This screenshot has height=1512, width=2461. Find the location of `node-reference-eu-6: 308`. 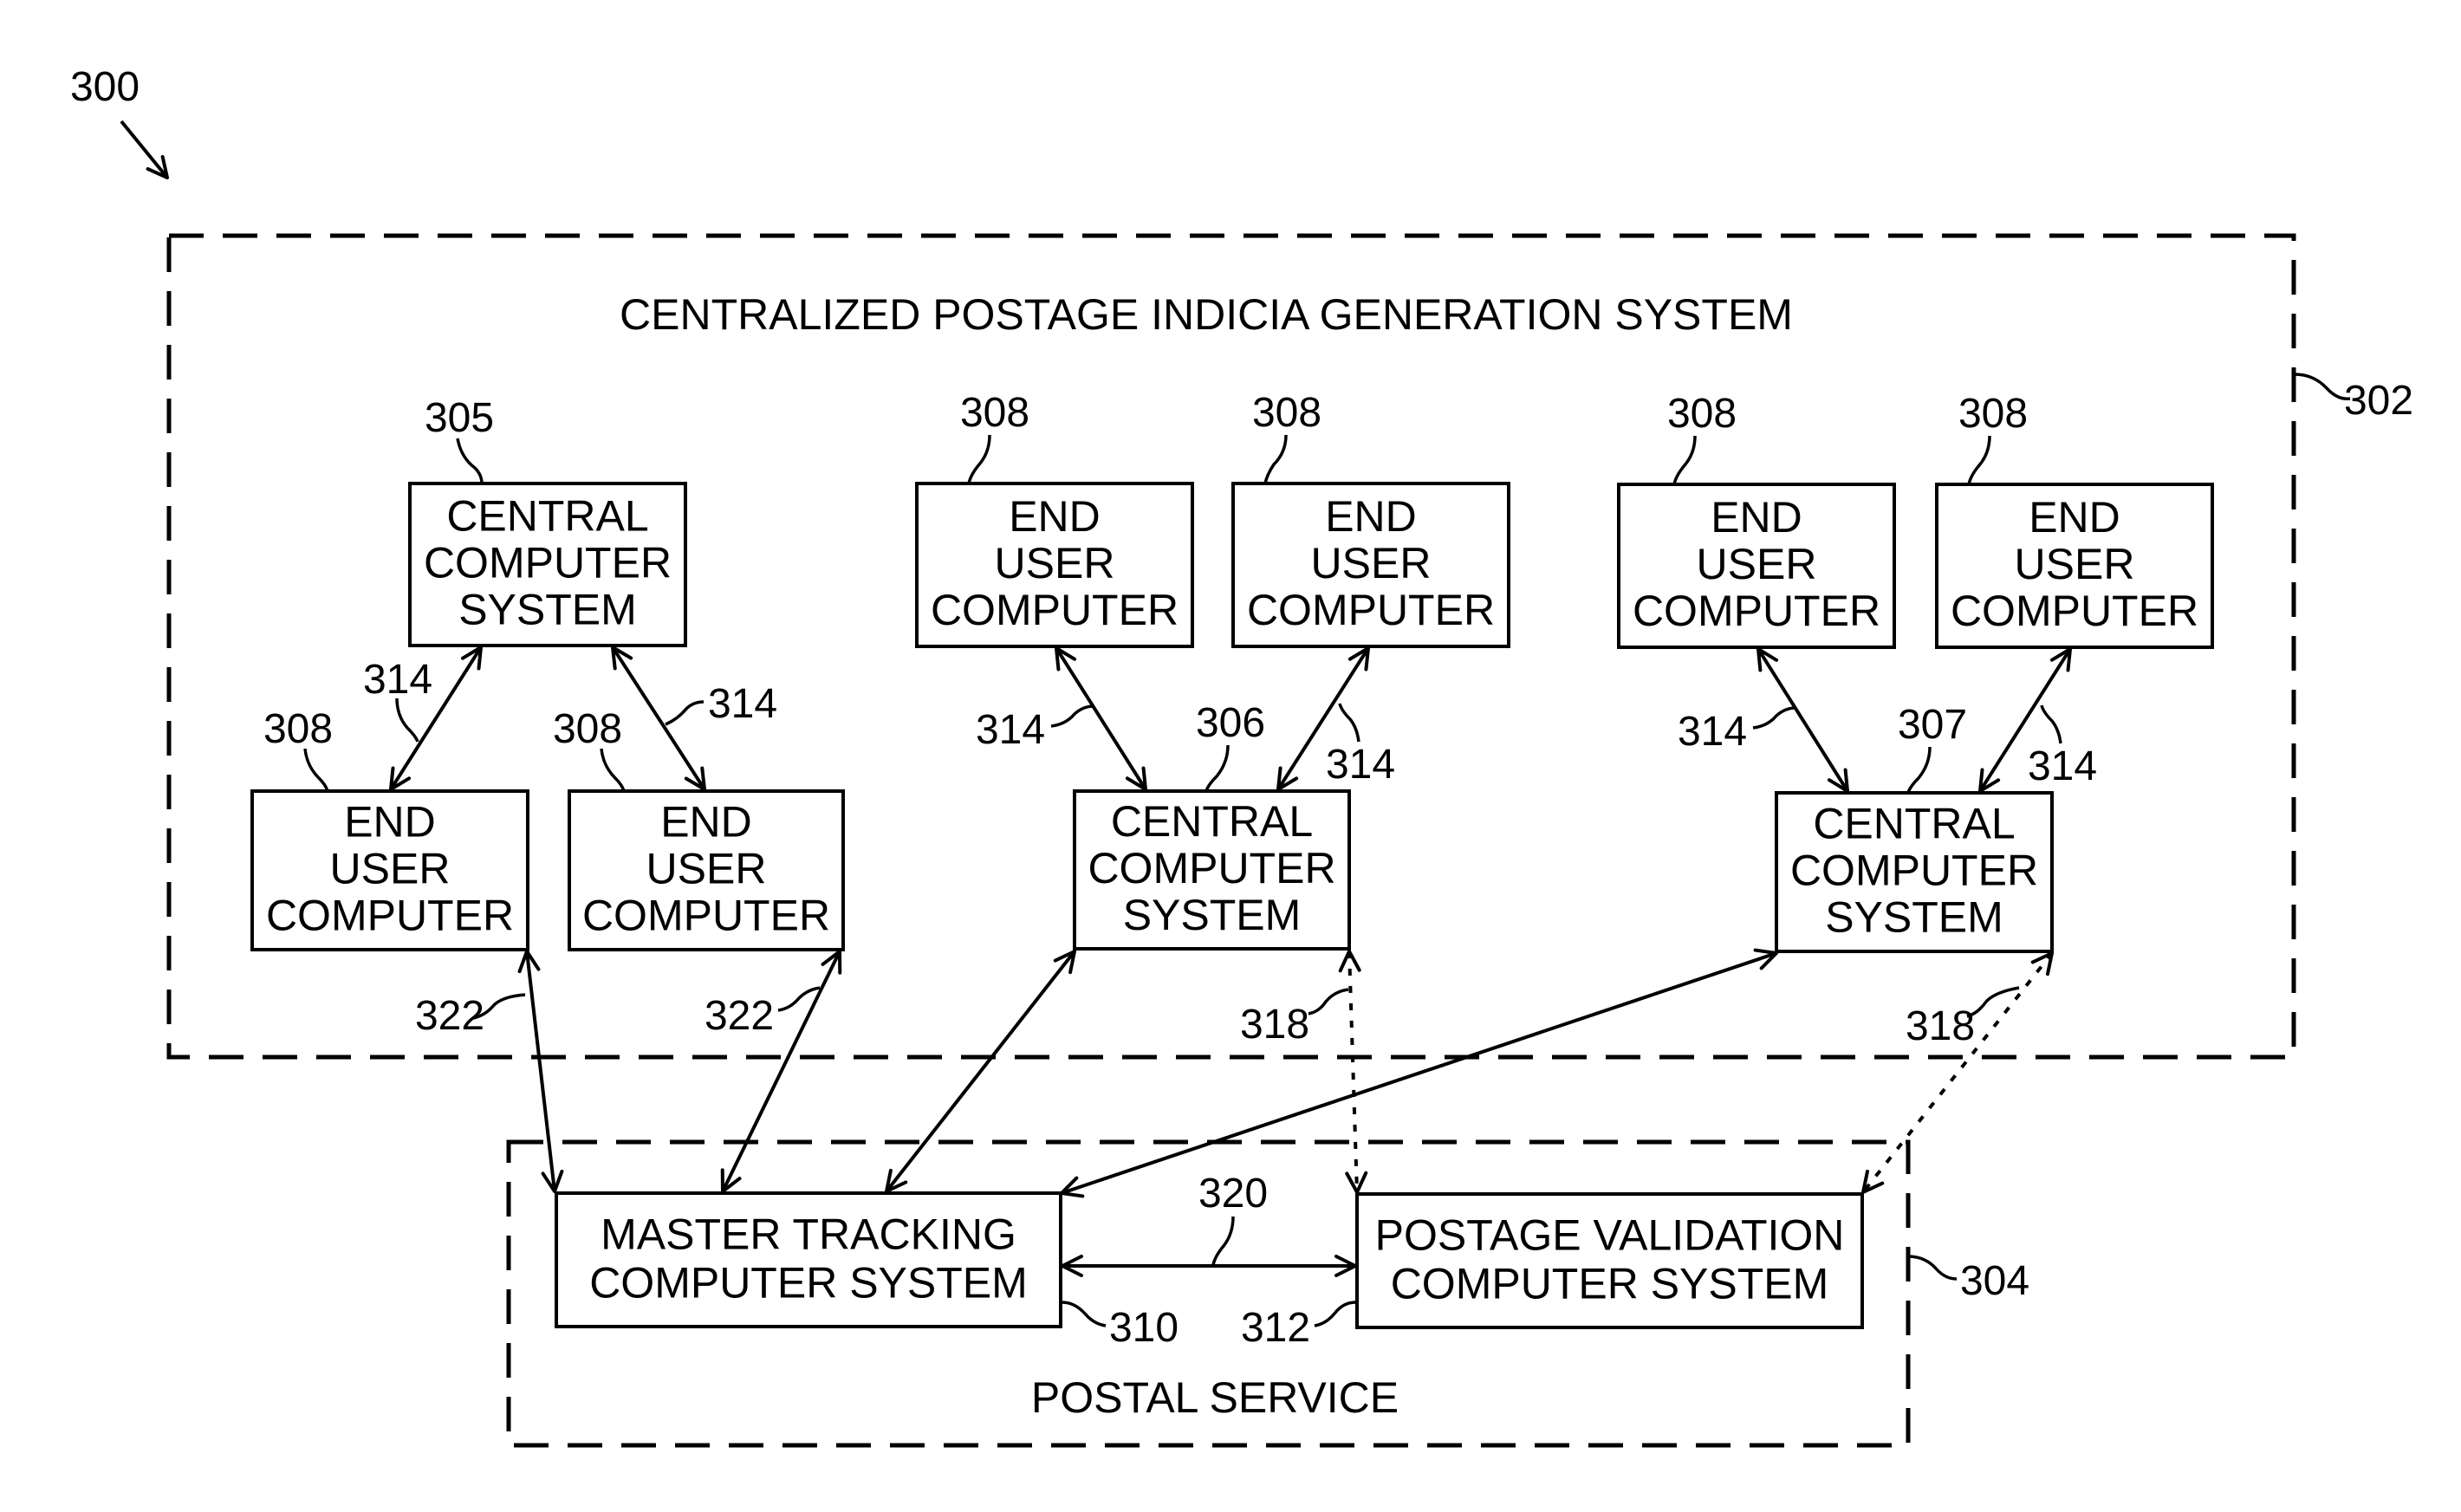

node-reference-eu-6: 308 is located at coordinates (1993, 438).